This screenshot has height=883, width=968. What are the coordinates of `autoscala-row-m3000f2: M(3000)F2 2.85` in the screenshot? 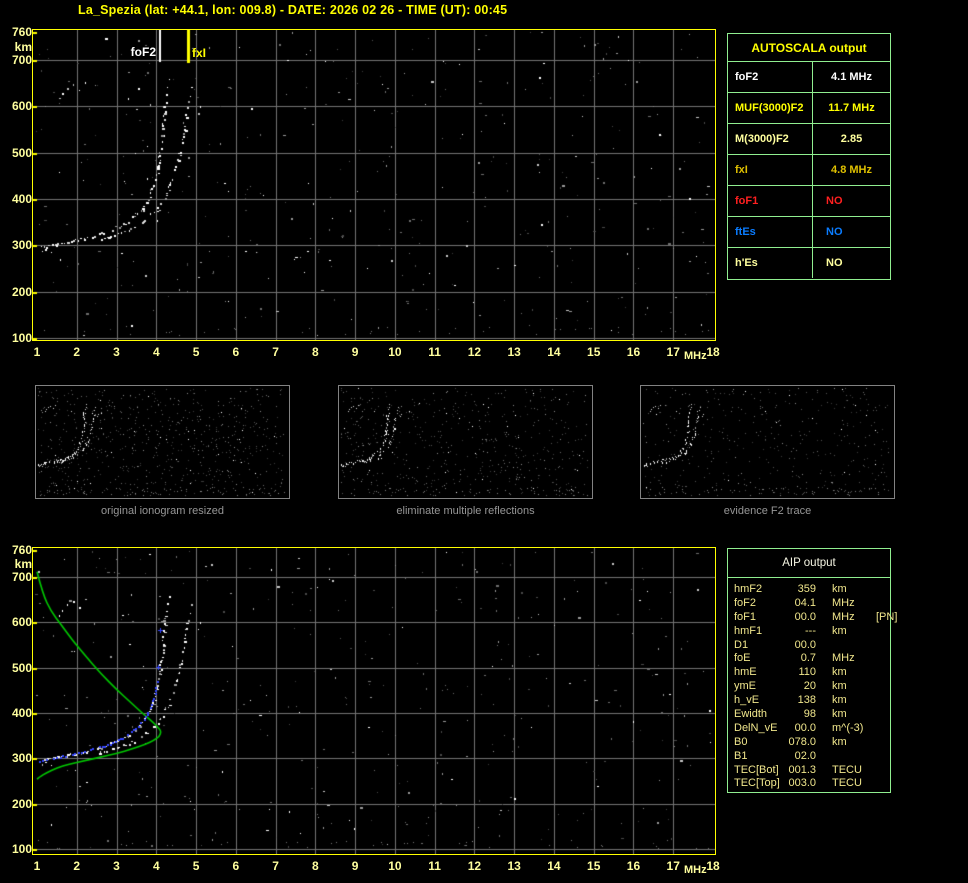 It's located at (809, 139).